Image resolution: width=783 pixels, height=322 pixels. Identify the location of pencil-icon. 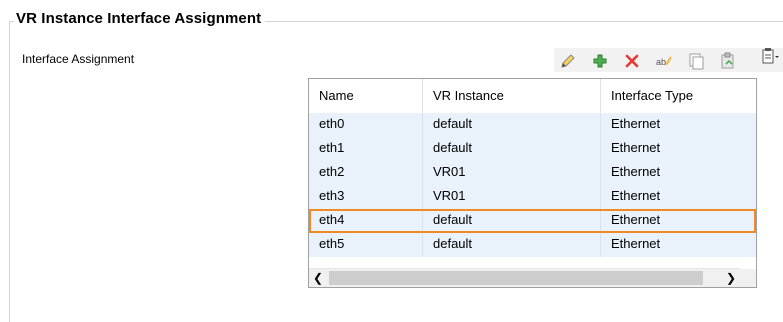
(568, 61).